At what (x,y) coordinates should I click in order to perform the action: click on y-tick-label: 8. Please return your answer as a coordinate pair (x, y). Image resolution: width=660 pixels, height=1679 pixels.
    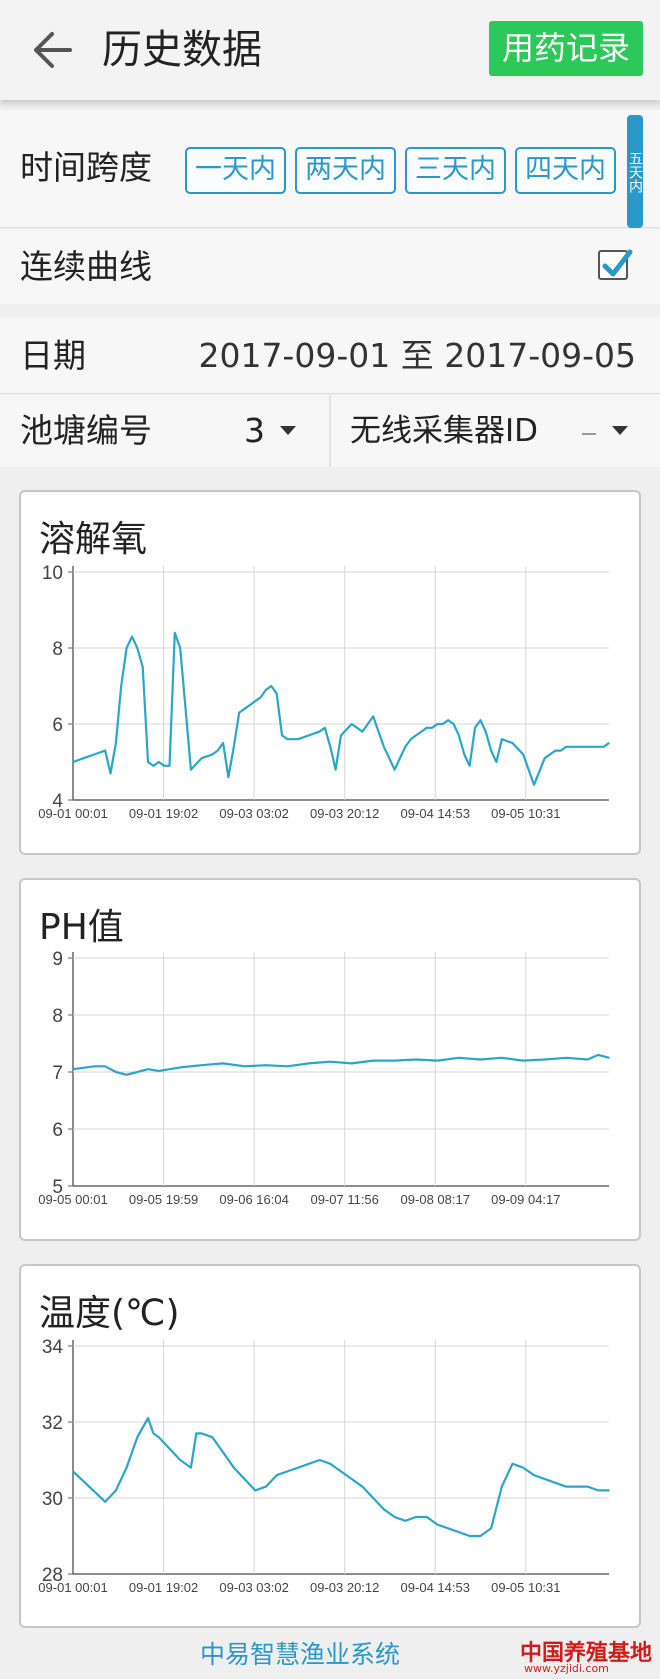
    Looking at the image, I should click on (57, 1016).